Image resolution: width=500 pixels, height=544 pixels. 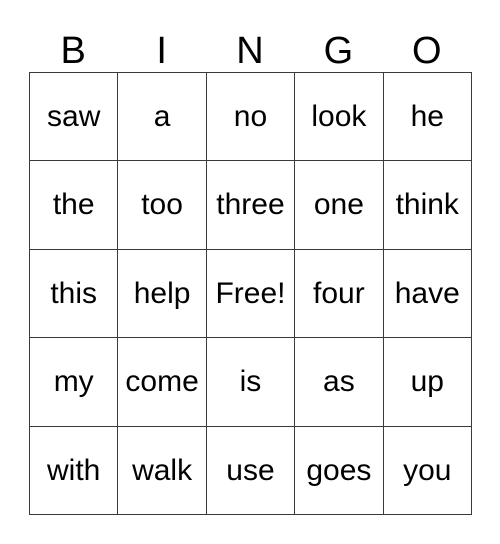 What do you see at coordinates (162, 293) in the screenshot?
I see `bingo-cell: help` at bounding box center [162, 293].